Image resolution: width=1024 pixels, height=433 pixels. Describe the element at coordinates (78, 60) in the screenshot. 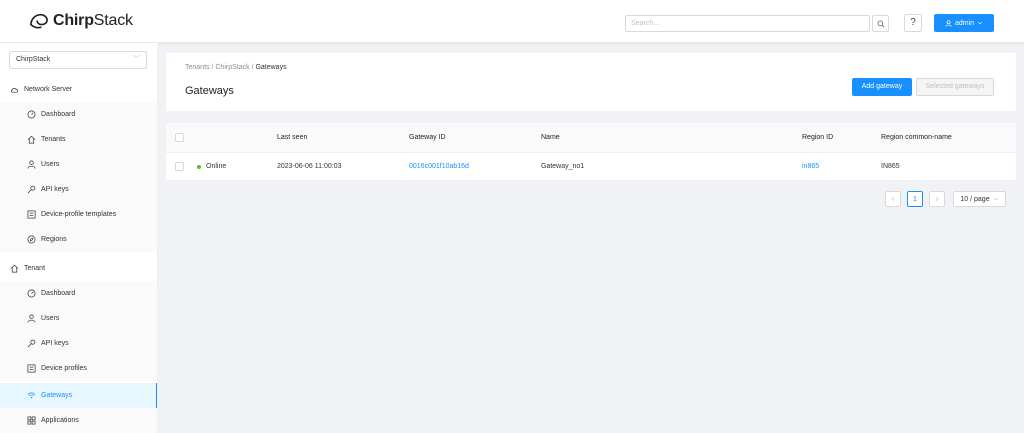

I see `tenant-select: ChirpStack ﹀` at that location.